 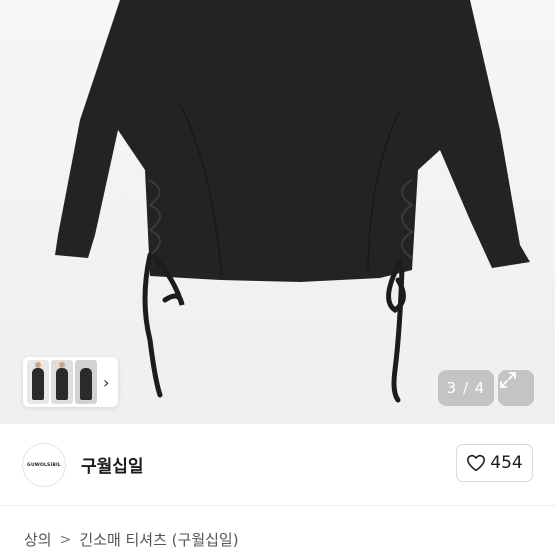 I want to click on expand-button, so click(x=516, y=388).